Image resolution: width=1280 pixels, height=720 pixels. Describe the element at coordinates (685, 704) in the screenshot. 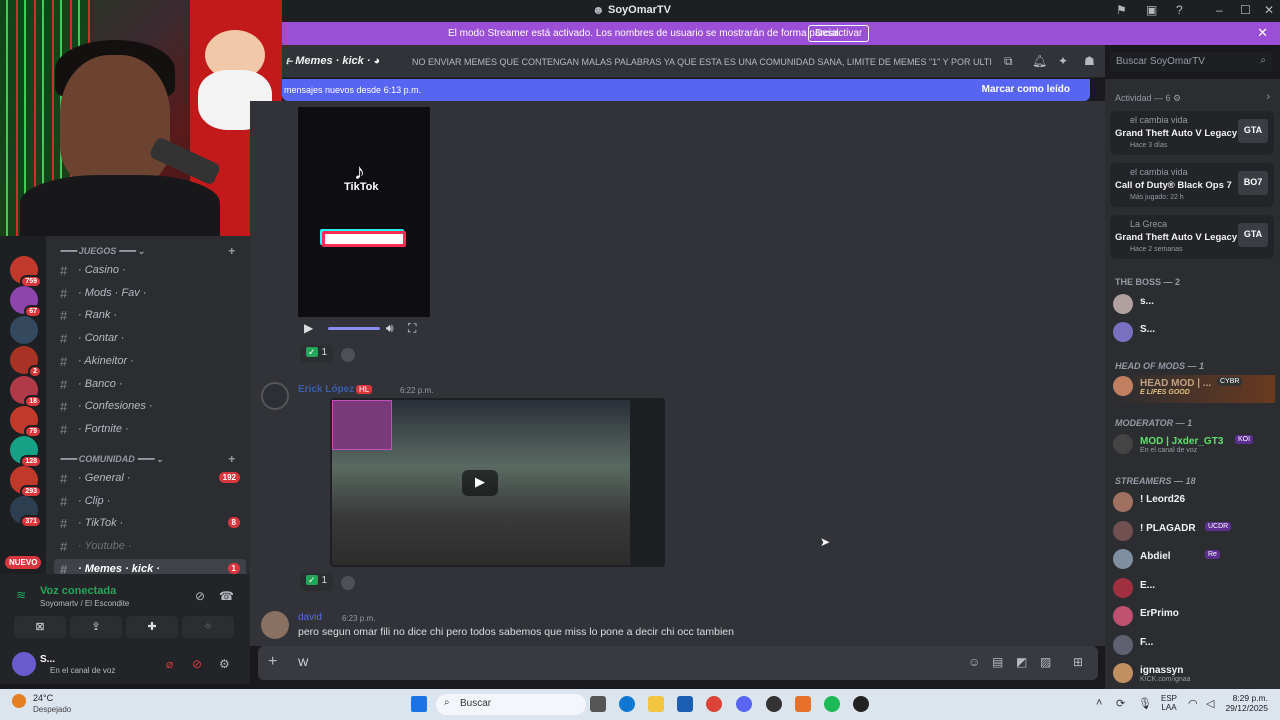

I see `store-icon` at that location.